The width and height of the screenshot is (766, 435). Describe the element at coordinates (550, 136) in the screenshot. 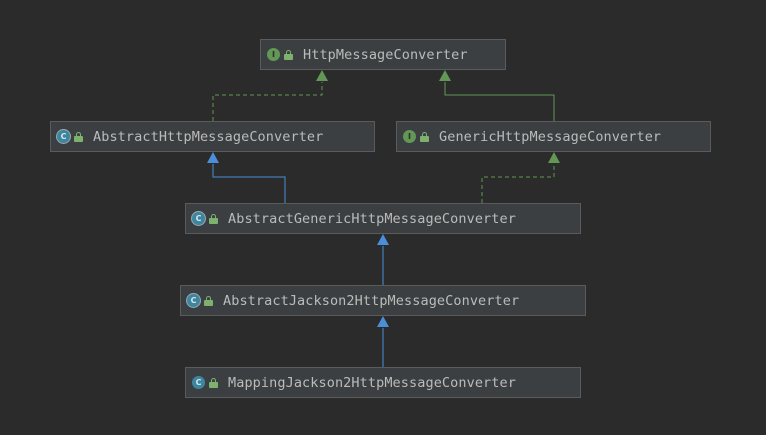

I see `node-label: GenericHttpMessageConverter` at that location.